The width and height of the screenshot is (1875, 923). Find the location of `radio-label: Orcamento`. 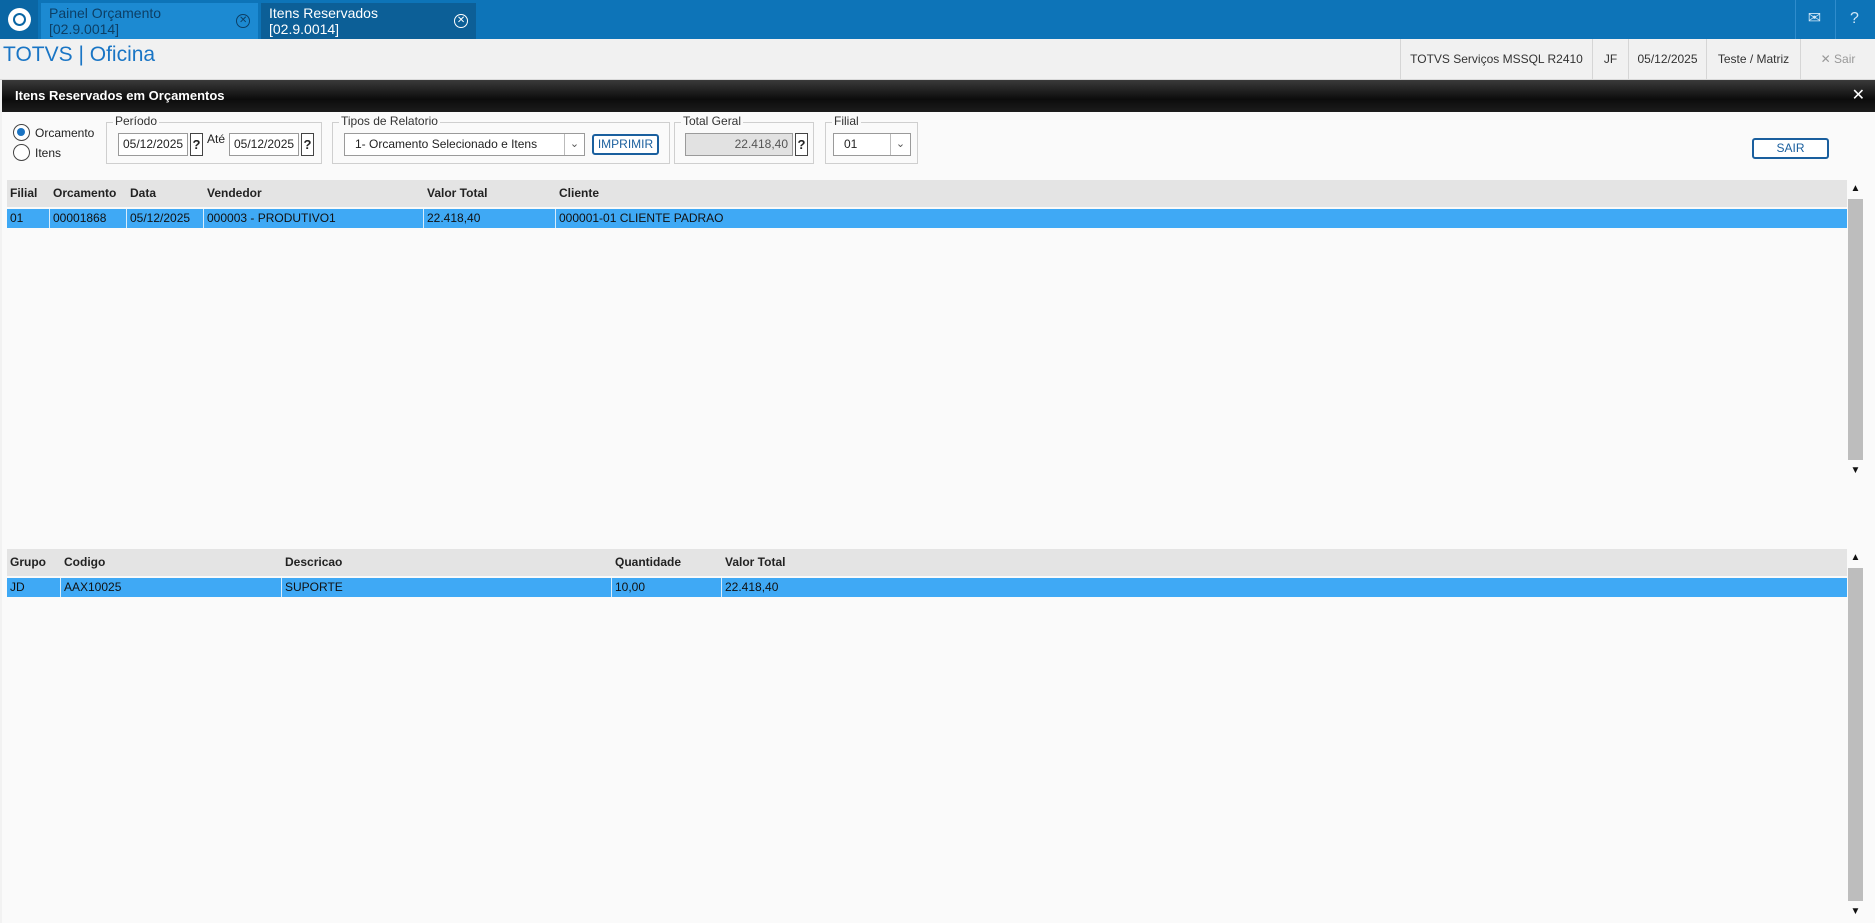

radio-label: Orcamento is located at coordinates (65, 132).